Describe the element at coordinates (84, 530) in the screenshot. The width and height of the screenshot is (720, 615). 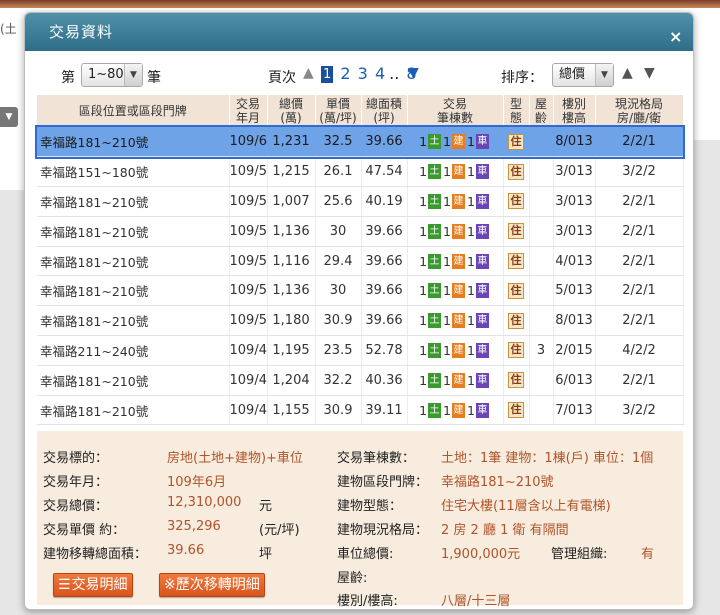
I see `detail-unit-label: 交易單價 約：` at that location.